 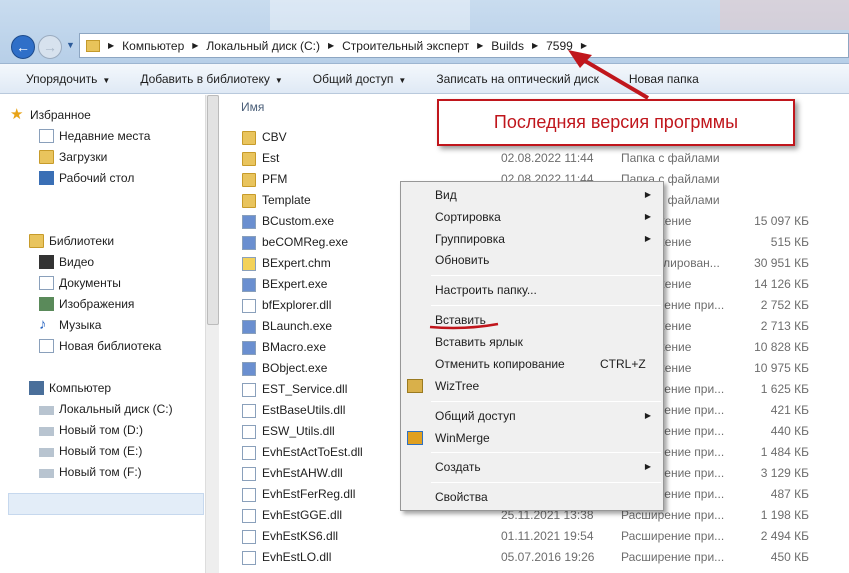 What do you see at coordinates (616, 122) in the screenshot?
I see `annotation-callout: Последняя версия прогрммы` at bounding box center [616, 122].